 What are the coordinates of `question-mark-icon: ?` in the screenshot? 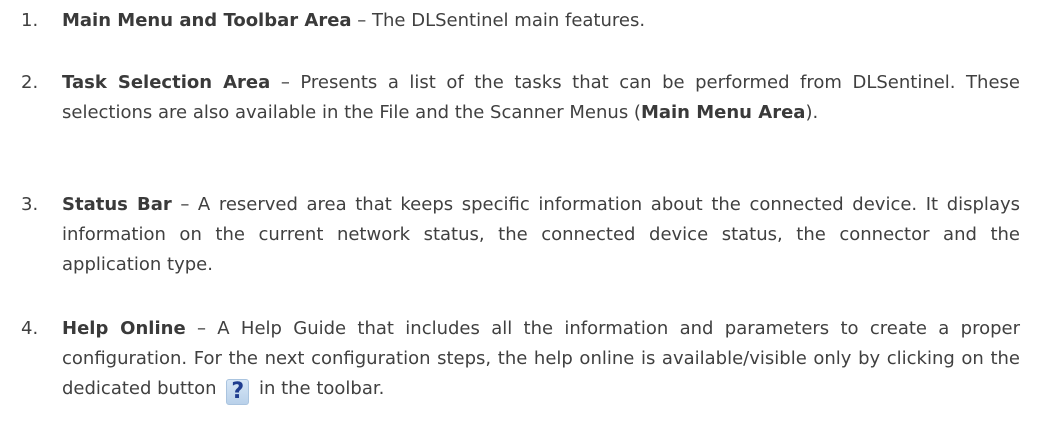 It's located at (238, 392).